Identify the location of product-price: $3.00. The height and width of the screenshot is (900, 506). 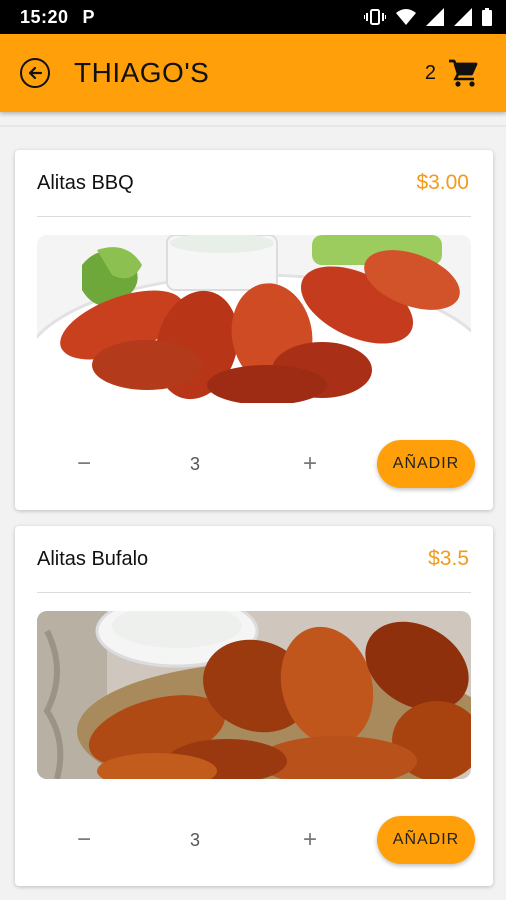
(442, 182).